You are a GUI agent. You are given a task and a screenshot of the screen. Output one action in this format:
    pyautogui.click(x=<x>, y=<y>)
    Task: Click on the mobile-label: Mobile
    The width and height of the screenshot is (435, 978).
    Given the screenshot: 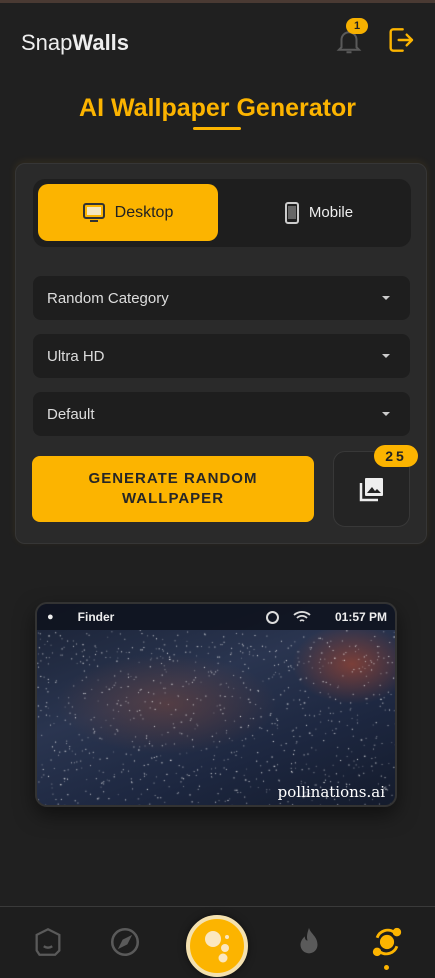 What is the action you would take?
    pyautogui.click(x=331, y=212)
    